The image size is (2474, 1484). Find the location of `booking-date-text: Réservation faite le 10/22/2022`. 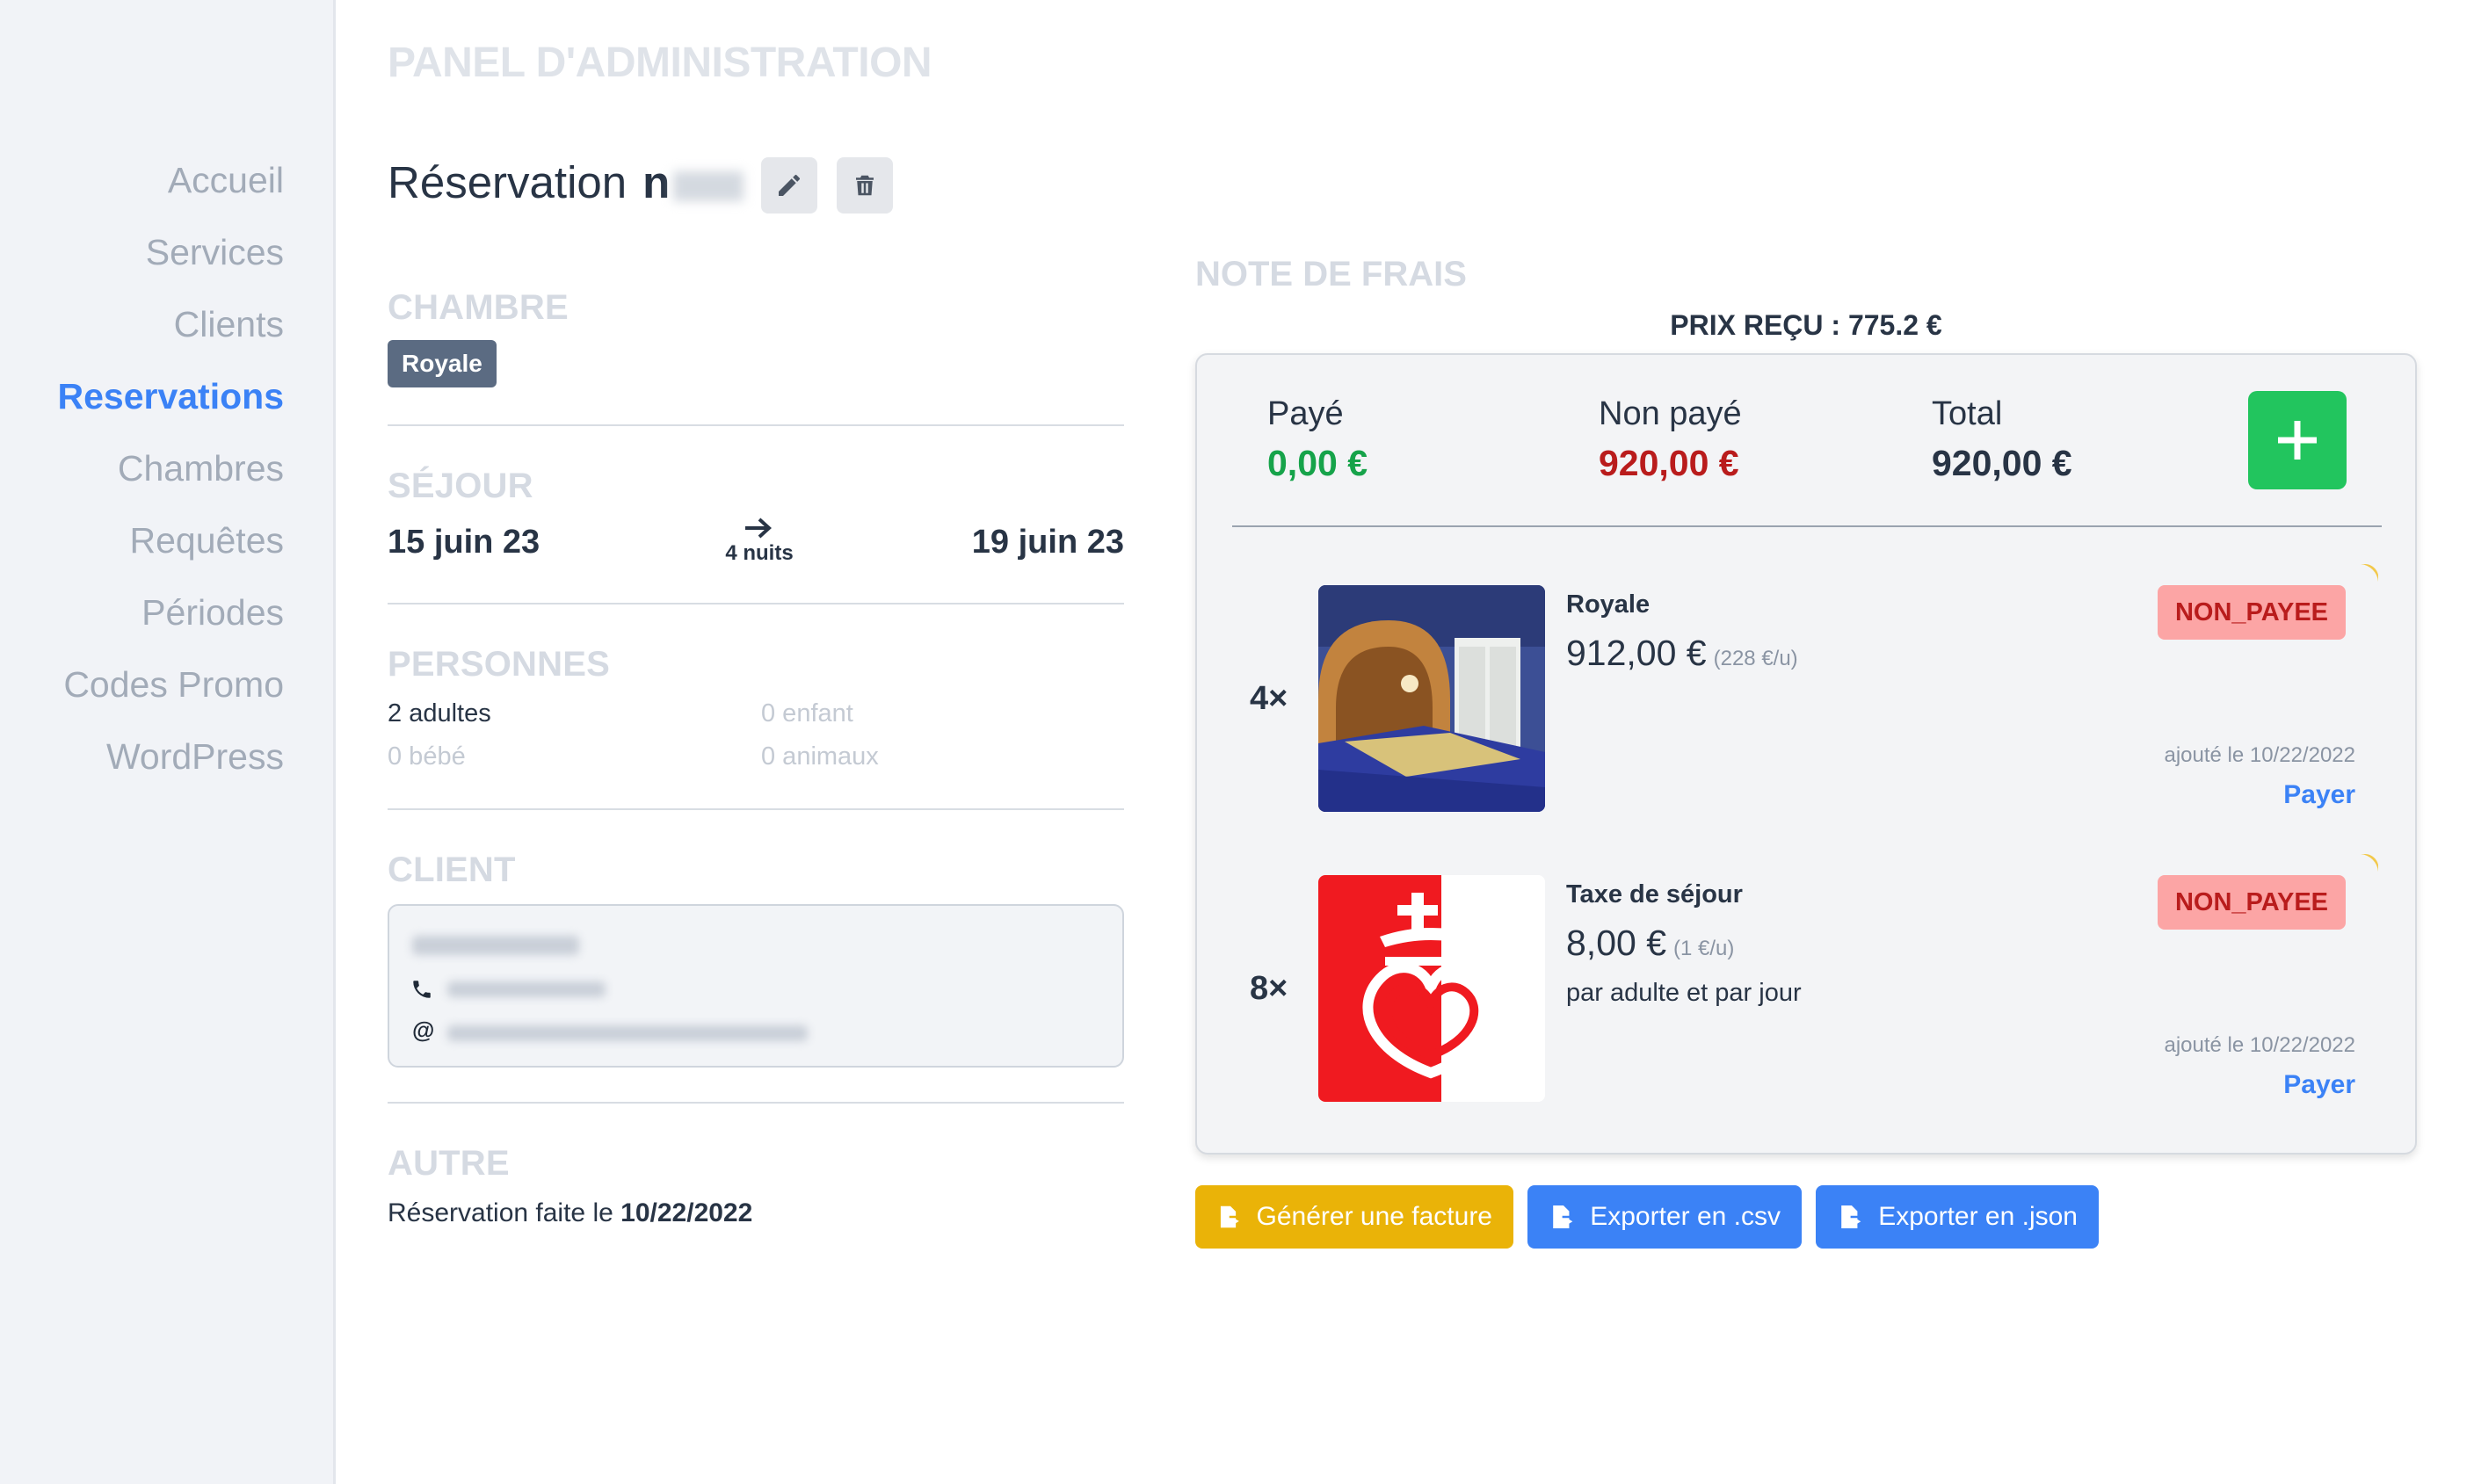

booking-date-text: Réservation faite le 10/22/2022 is located at coordinates (570, 1213).